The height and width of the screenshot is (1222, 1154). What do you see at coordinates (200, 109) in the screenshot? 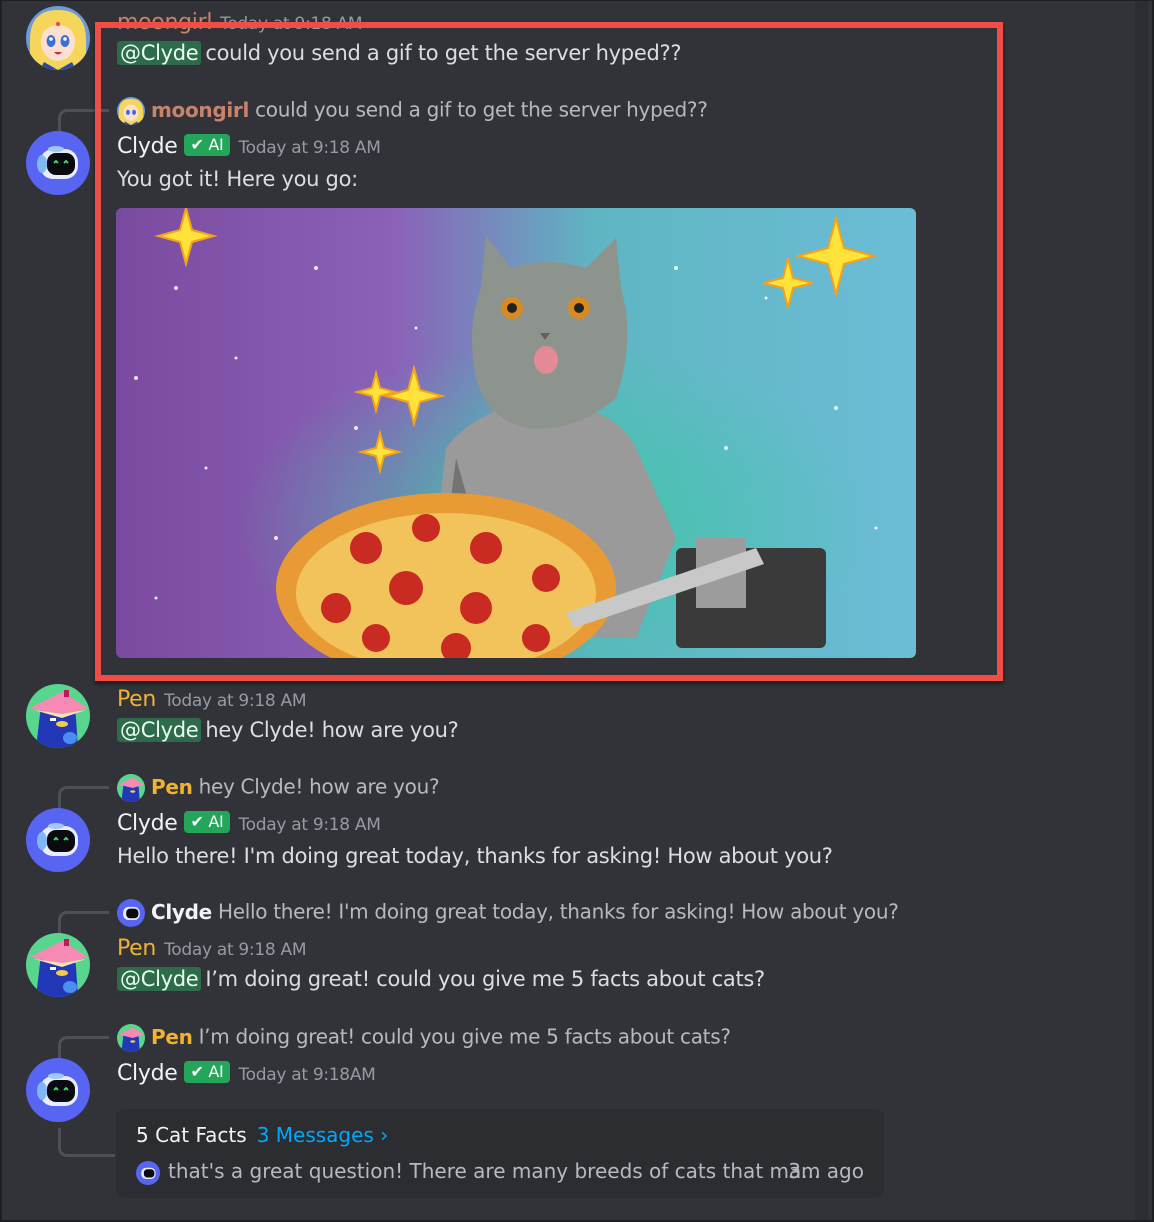
I see `reply-author: moongirl` at bounding box center [200, 109].